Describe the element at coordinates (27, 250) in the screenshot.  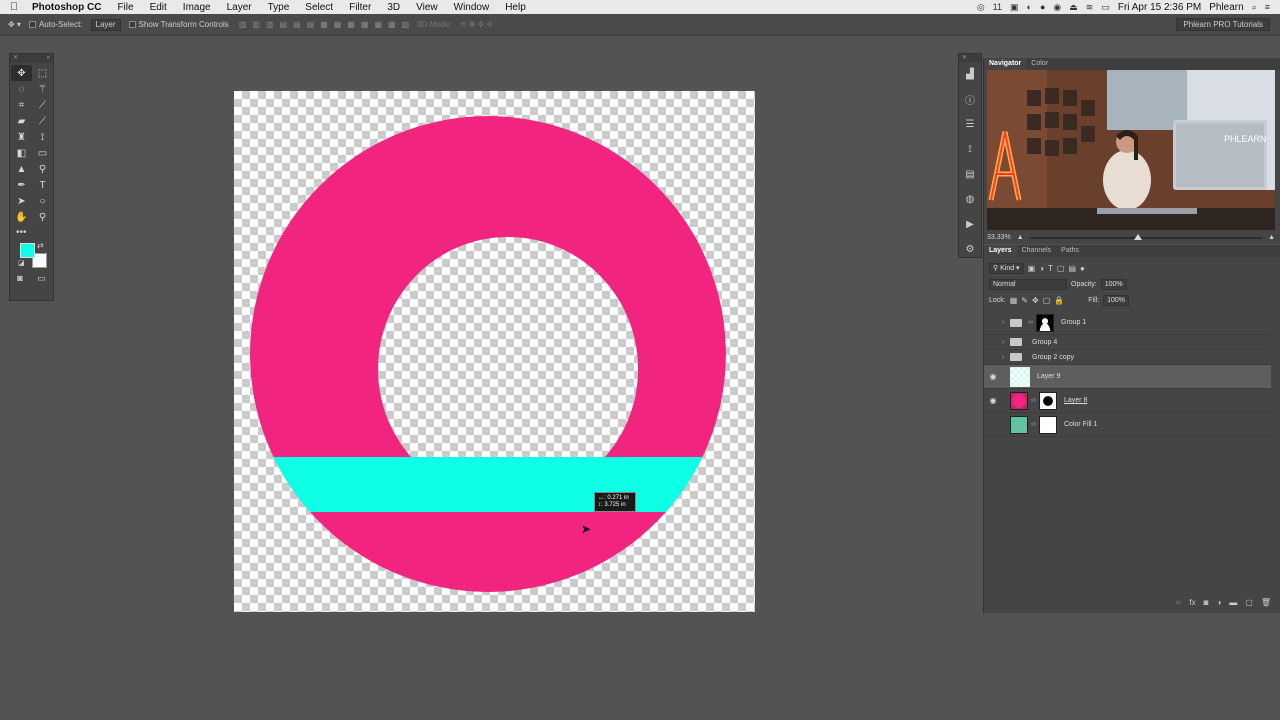
I see `foreground-color-swatch` at that location.